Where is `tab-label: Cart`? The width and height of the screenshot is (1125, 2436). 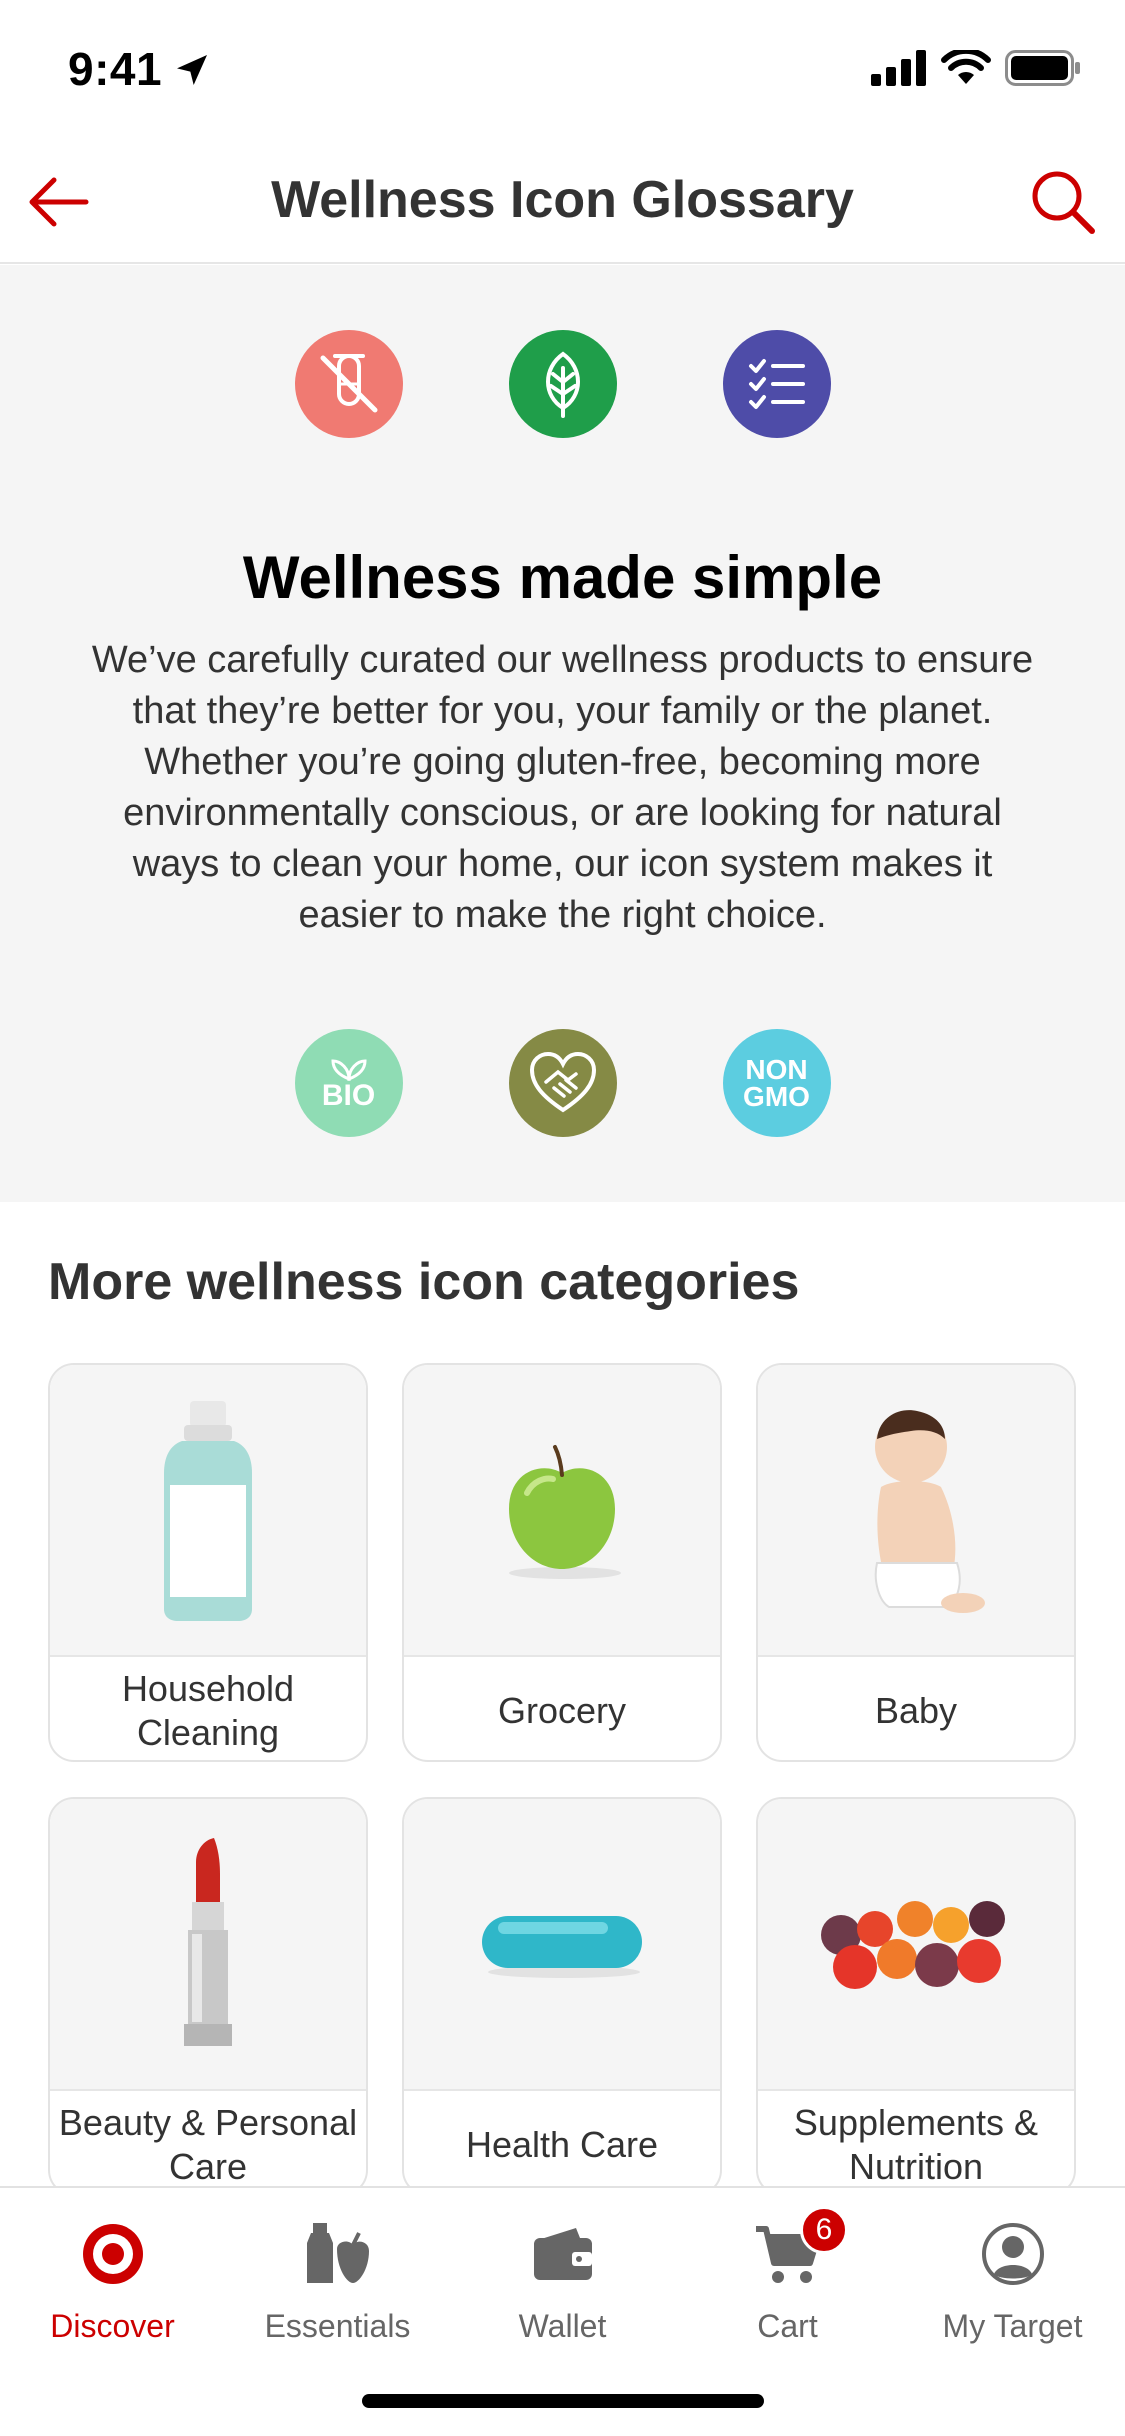
tab-label: Cart is located at coordinates (787, 2326).